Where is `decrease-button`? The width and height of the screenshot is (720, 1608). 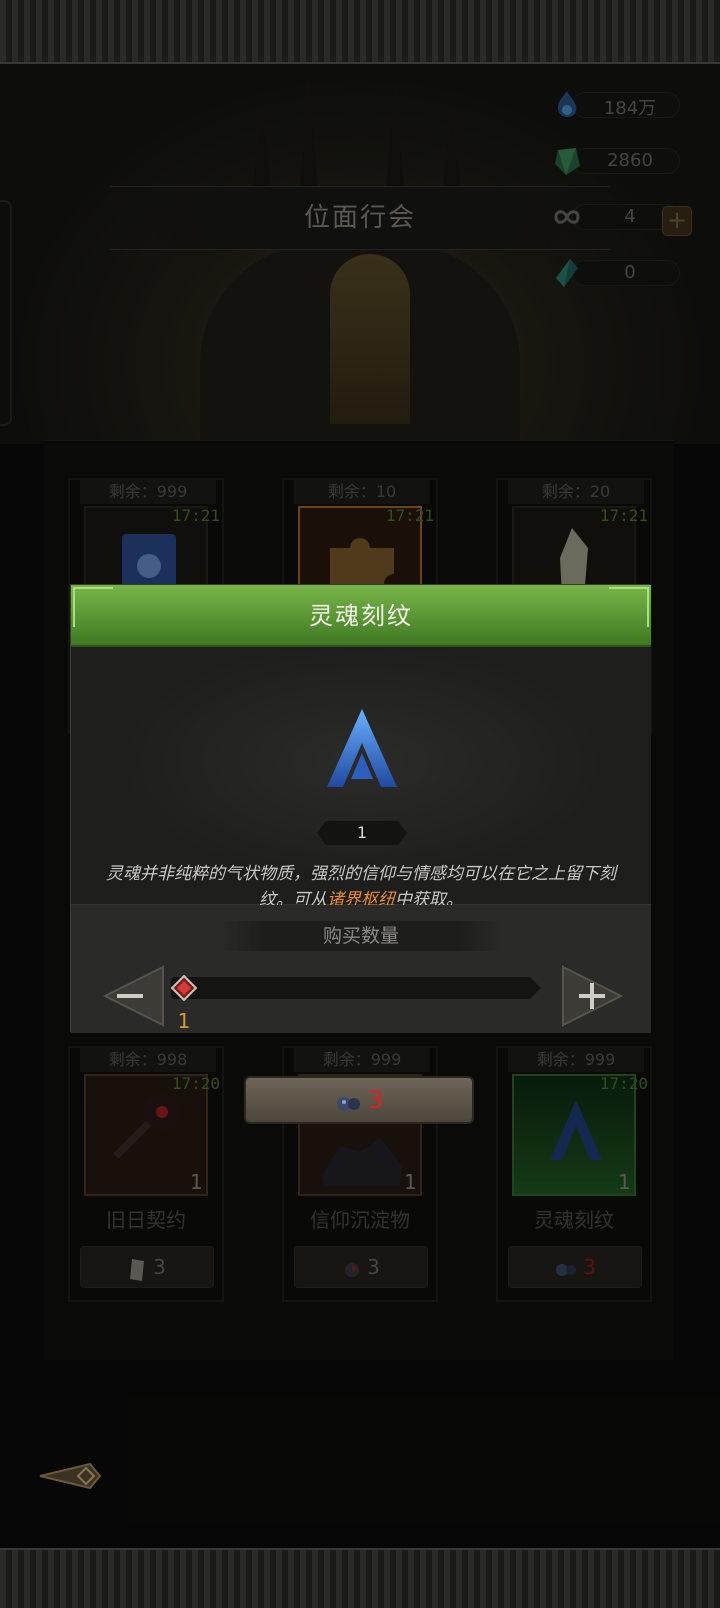
decrease-button is located at coordinates (134, 996).